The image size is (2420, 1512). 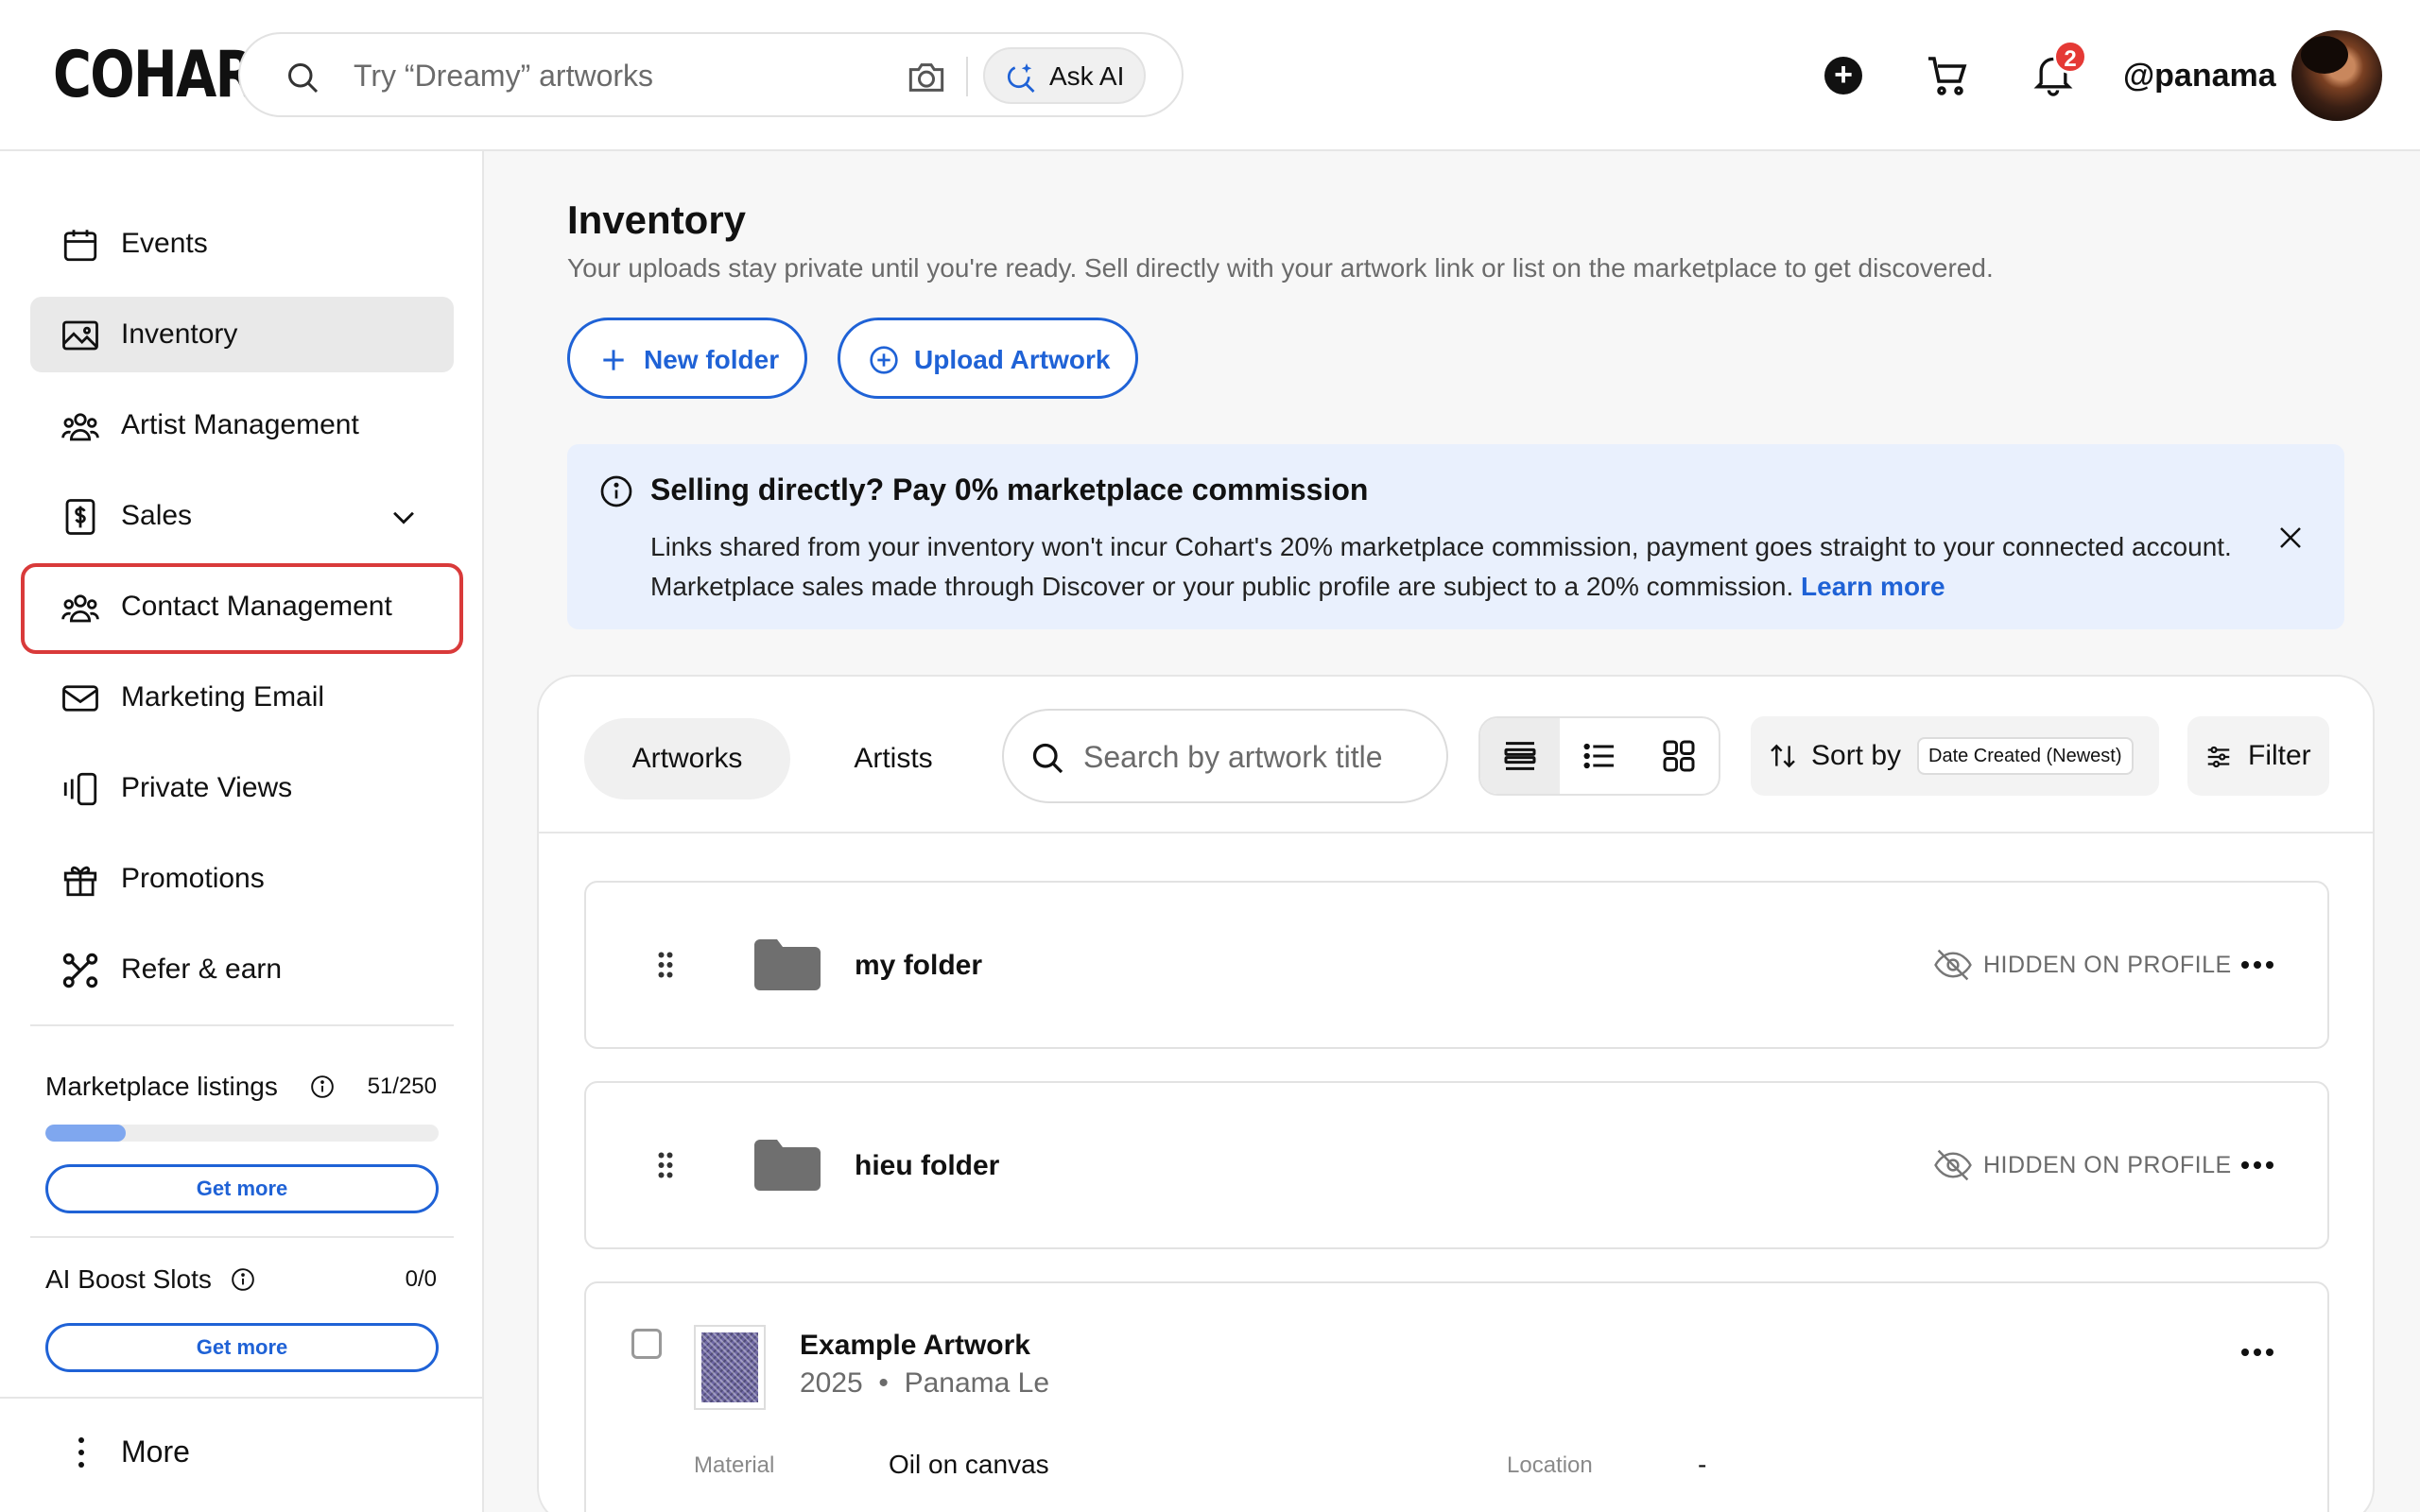 What do you see at coordinates (735, 1465) in the screenshot?
I see `material-label: Material` at bounding box center [735, 1465].